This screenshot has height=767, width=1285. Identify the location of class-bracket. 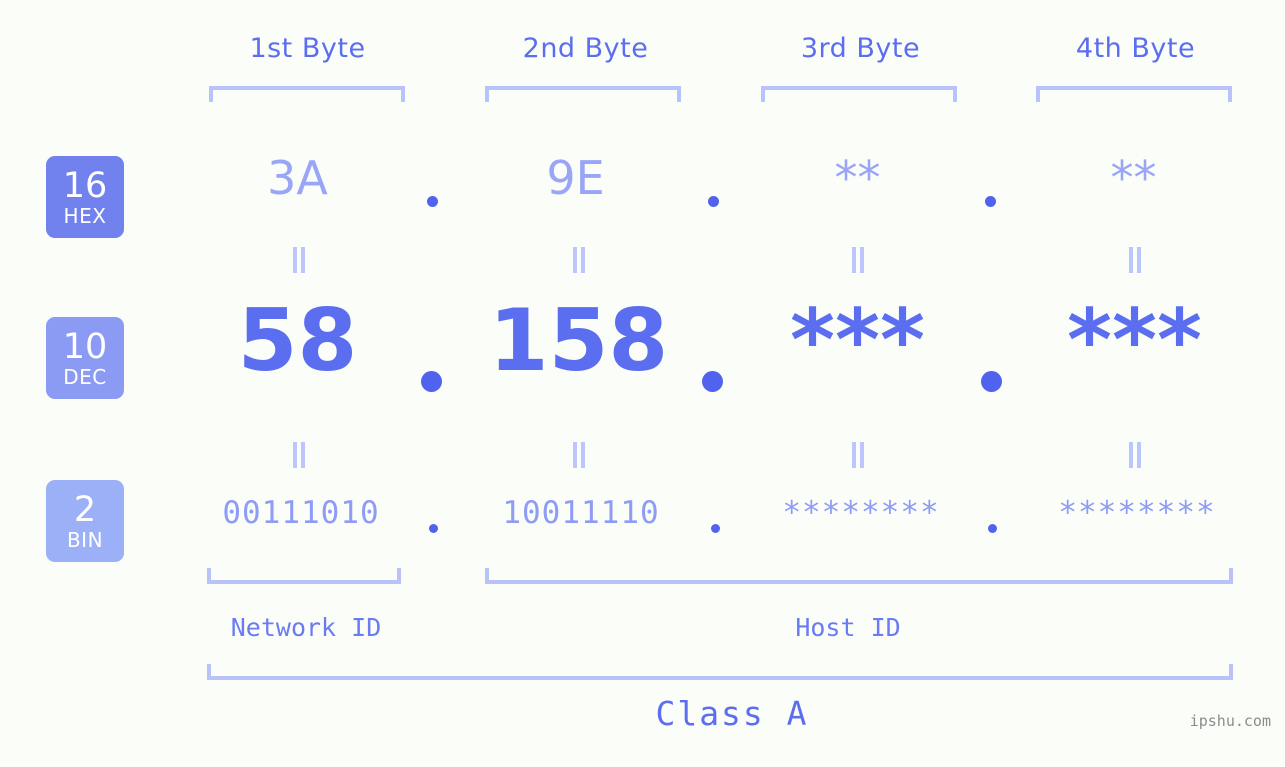
(720, 672).